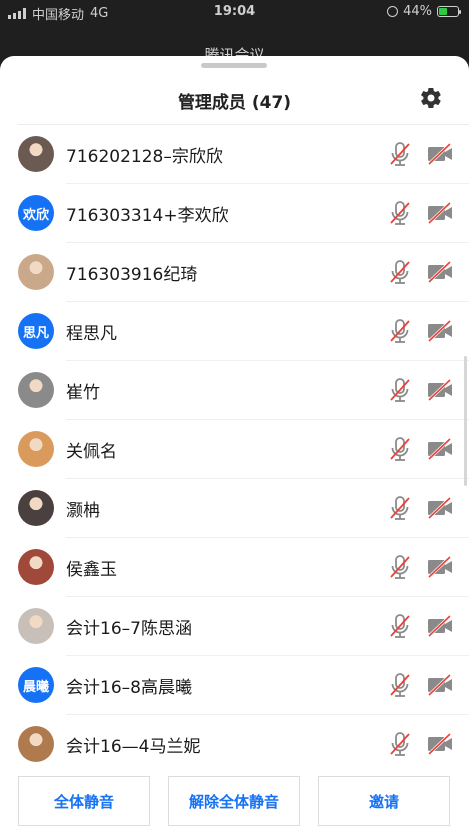 Image resolution: width=469 pixels, height=836 pixels. I want to click on member-name: 侯鑫玉, so click(91, 570).